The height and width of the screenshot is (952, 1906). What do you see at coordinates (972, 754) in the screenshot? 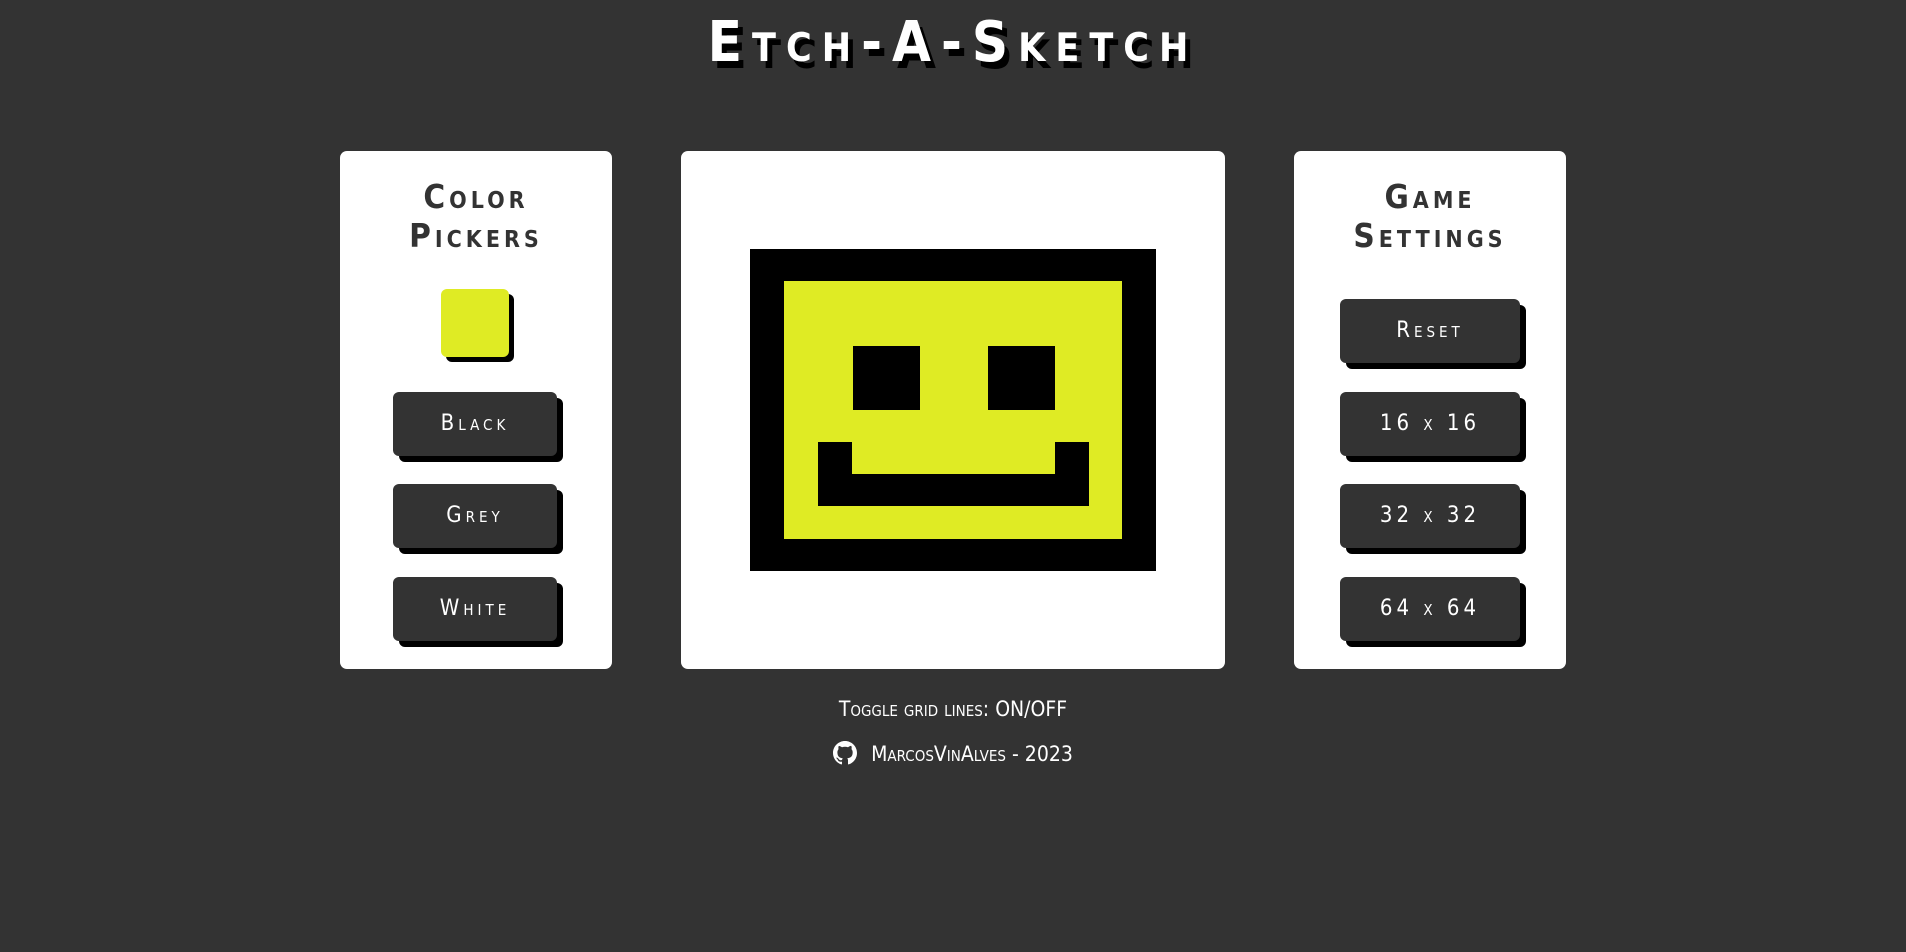
I see `author-link: MarcosVinAlves - 2023` at bounding box center [972, 754].